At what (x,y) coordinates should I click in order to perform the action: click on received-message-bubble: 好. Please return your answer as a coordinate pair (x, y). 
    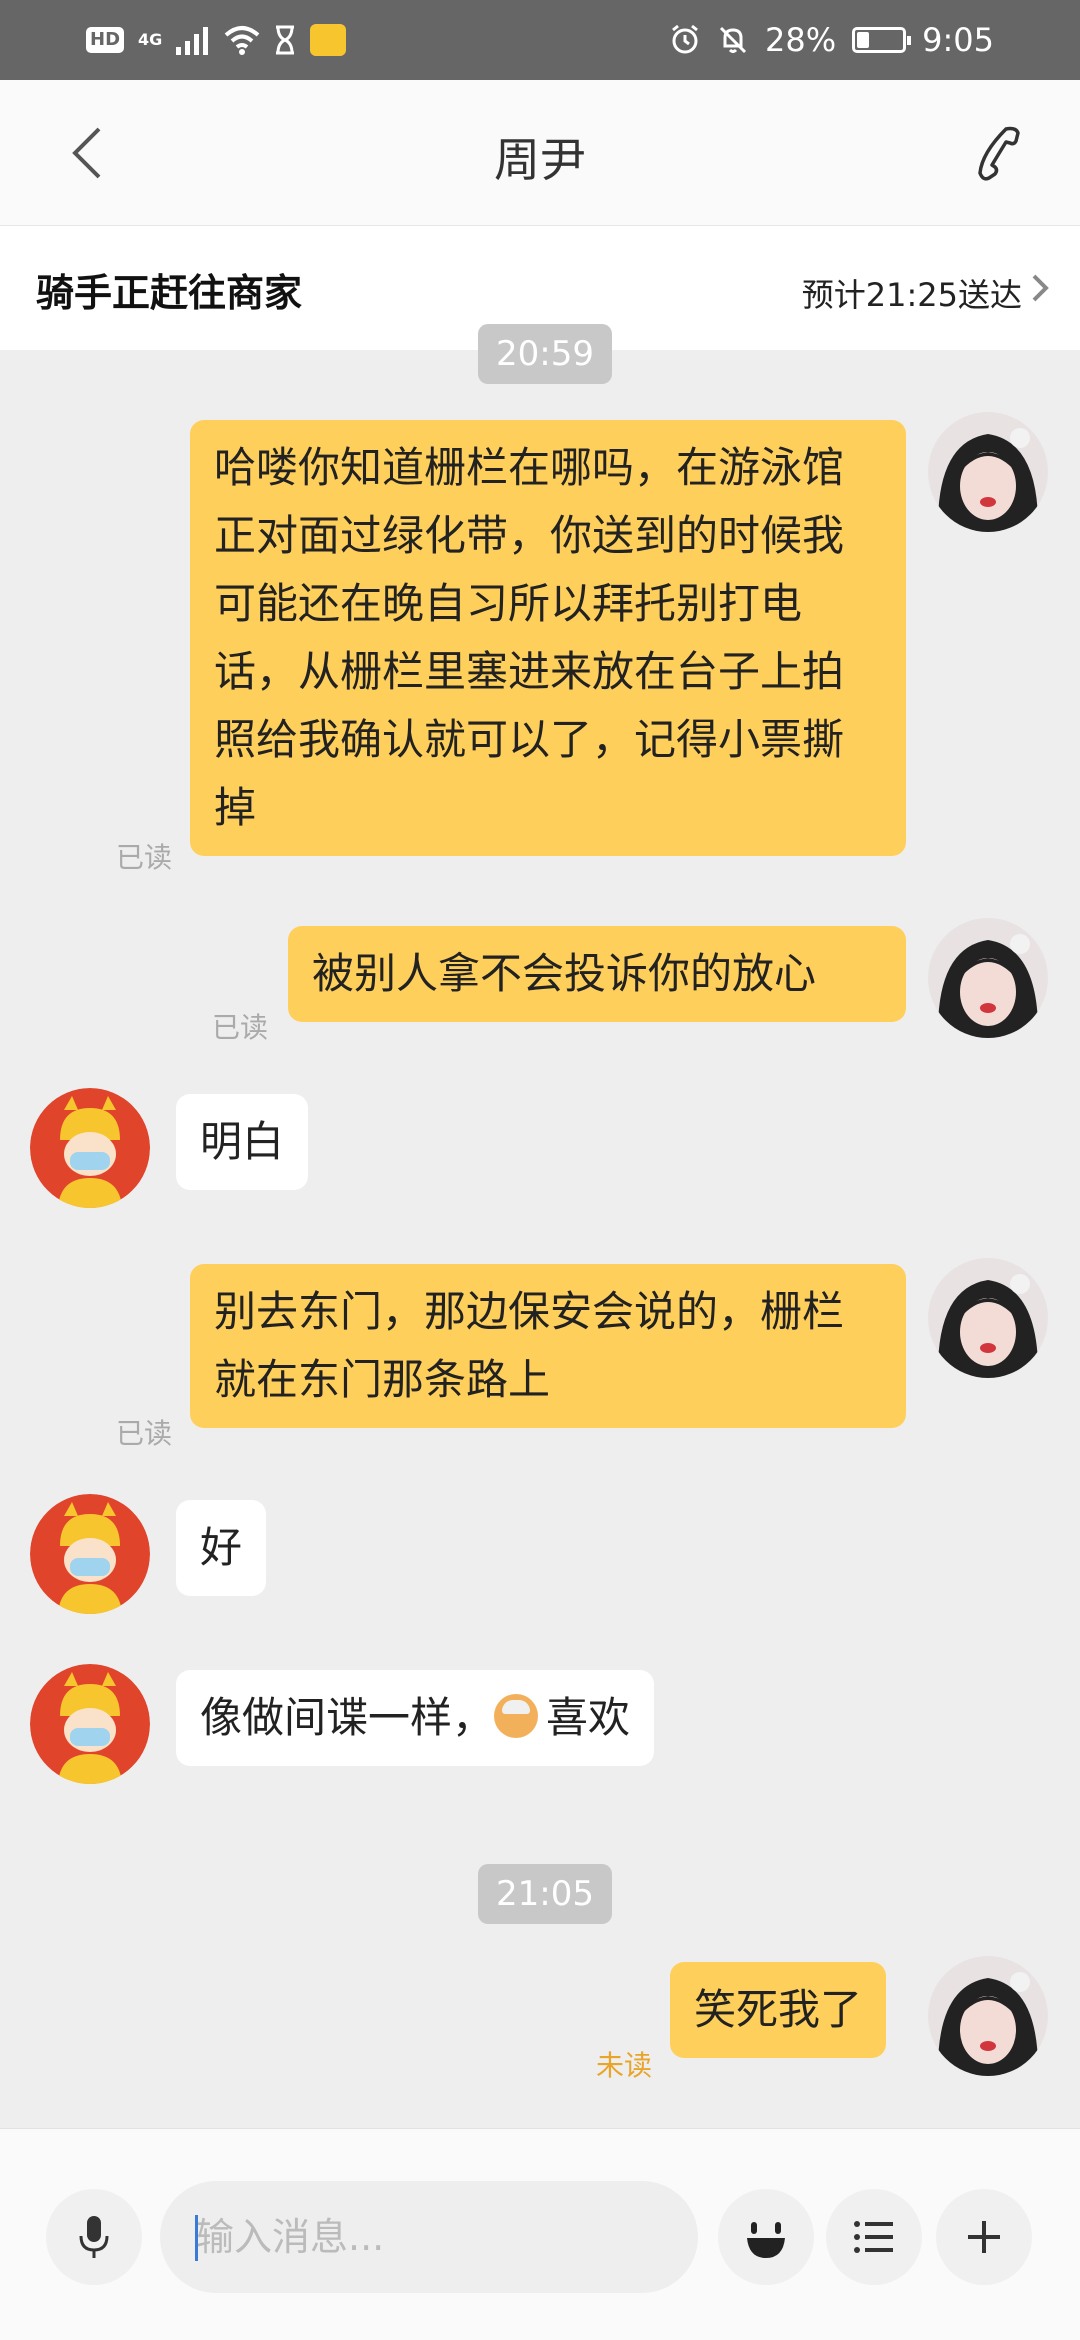
    Looking at the image, I should click on (221, 1548).